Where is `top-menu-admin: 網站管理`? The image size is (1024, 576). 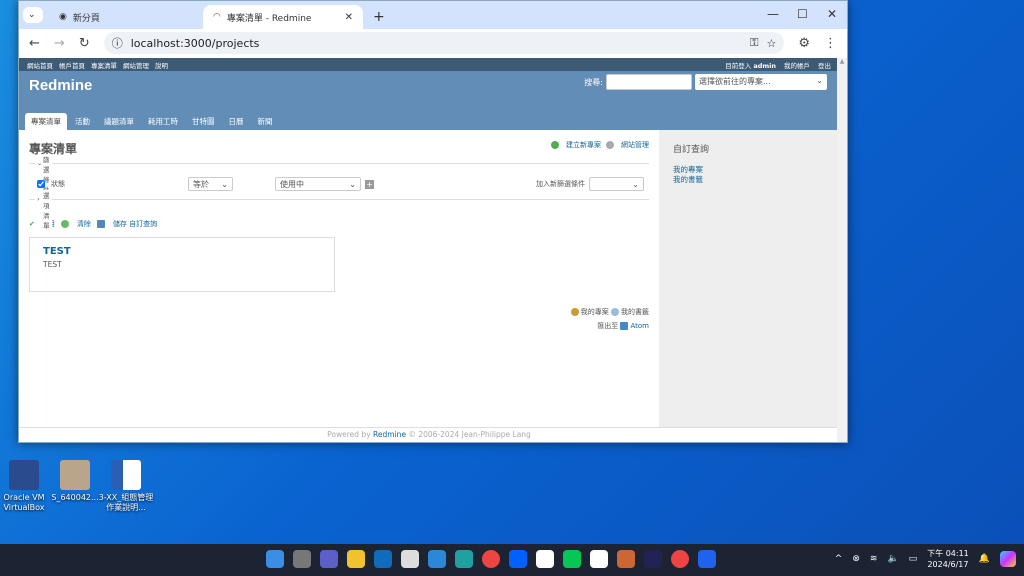 top-menu-admin: 網站管理 is located at coordinates (136, 65).